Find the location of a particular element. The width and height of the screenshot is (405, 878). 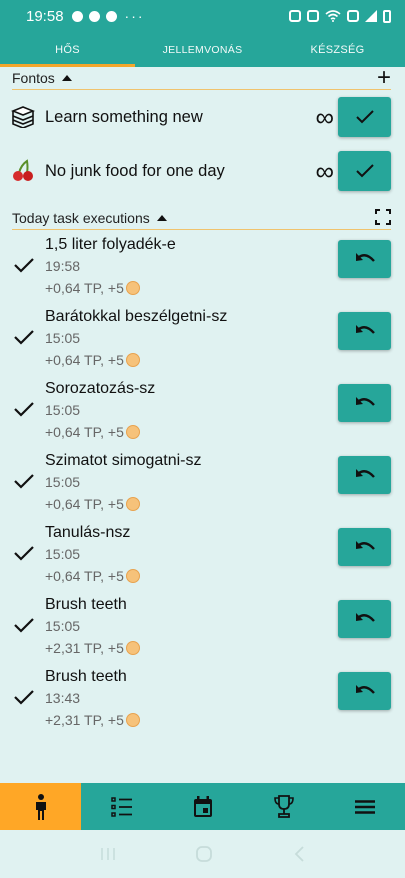

habit-row: No junk food for one day ∞ is located at coordinates (202, 171).